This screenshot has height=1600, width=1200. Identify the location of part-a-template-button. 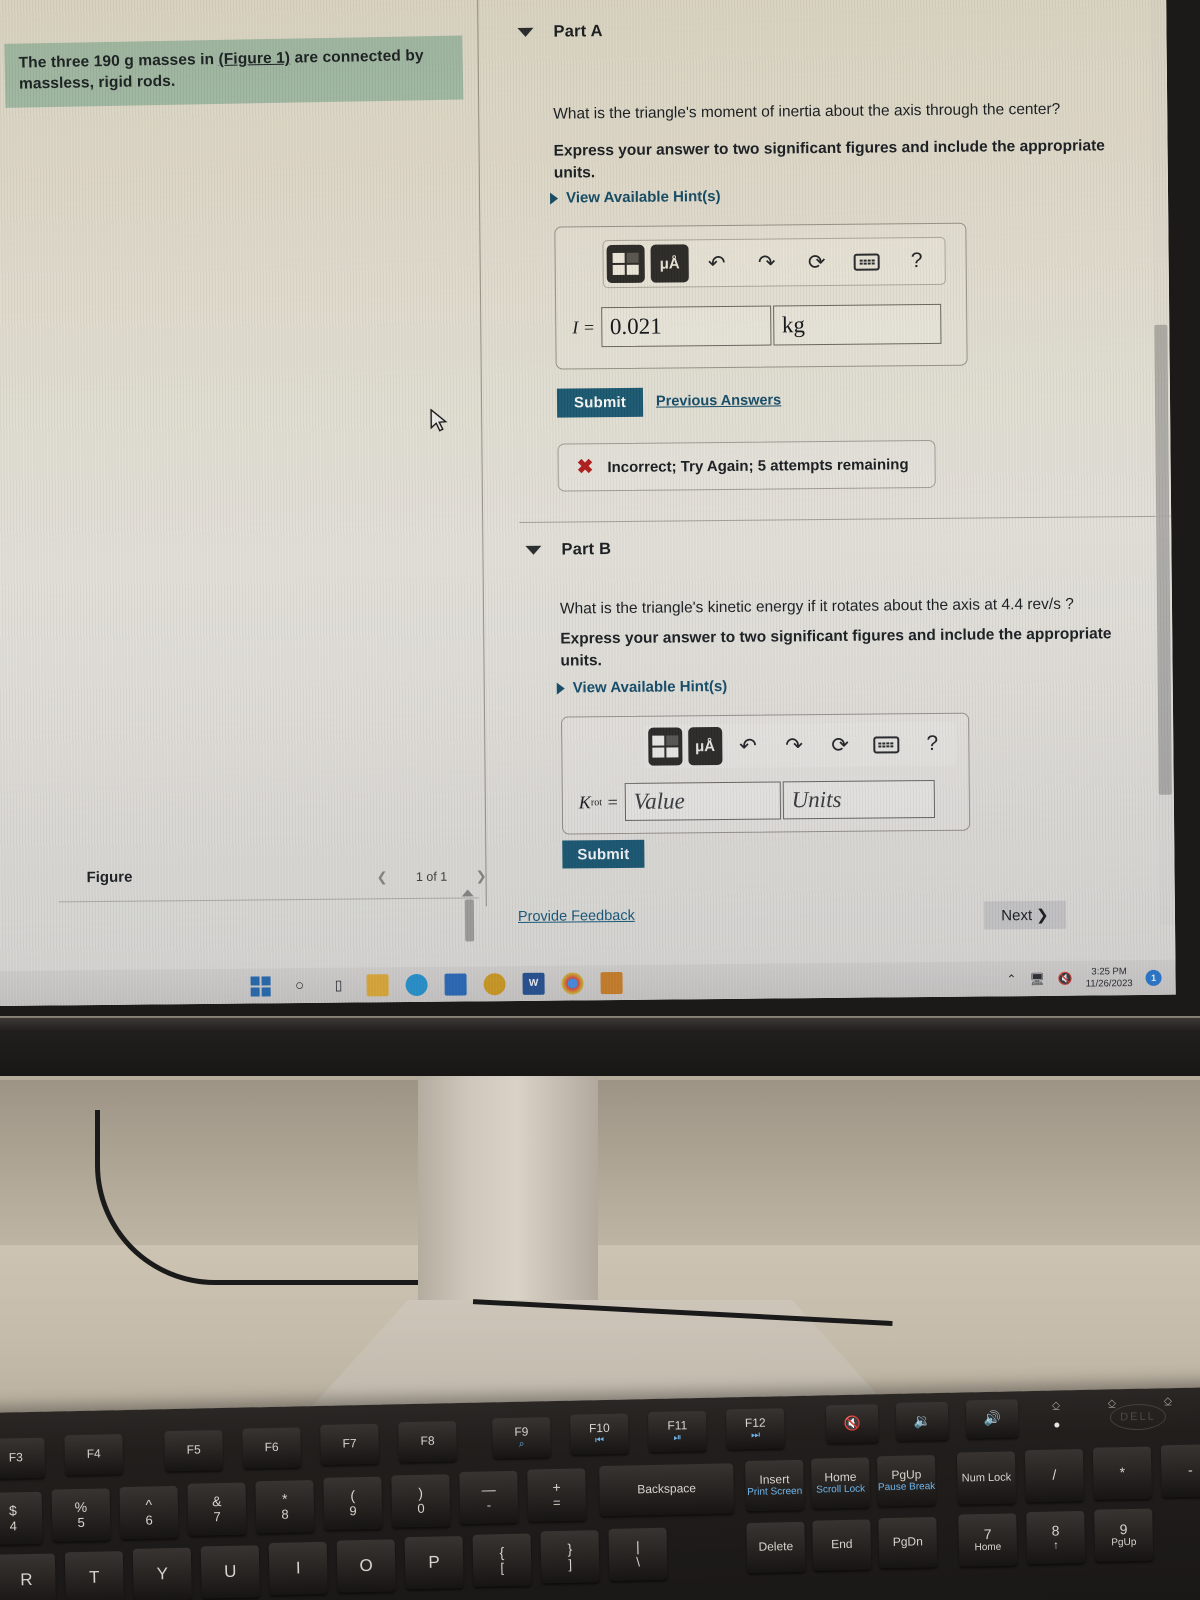
(625, 264).